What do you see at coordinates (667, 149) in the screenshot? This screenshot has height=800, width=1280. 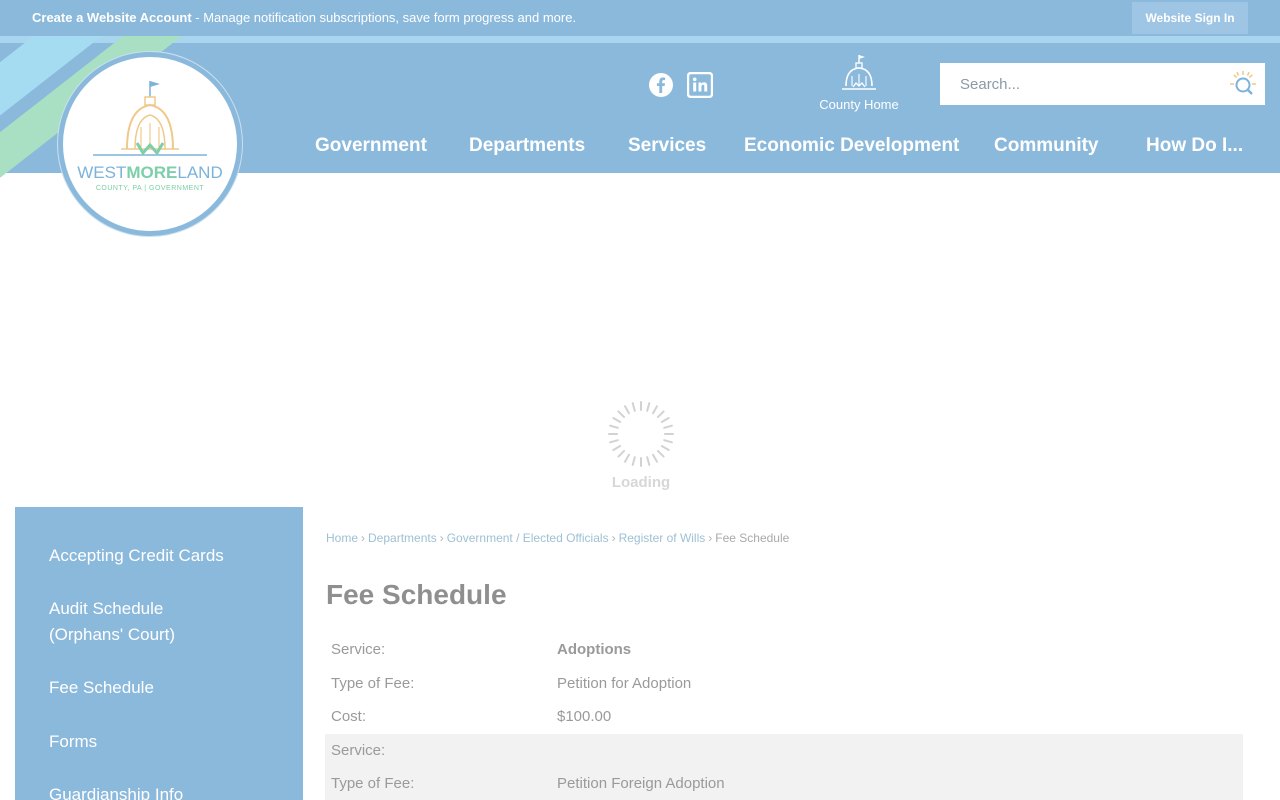 I see `nav-services: Services` at bounding box center [667, 149].